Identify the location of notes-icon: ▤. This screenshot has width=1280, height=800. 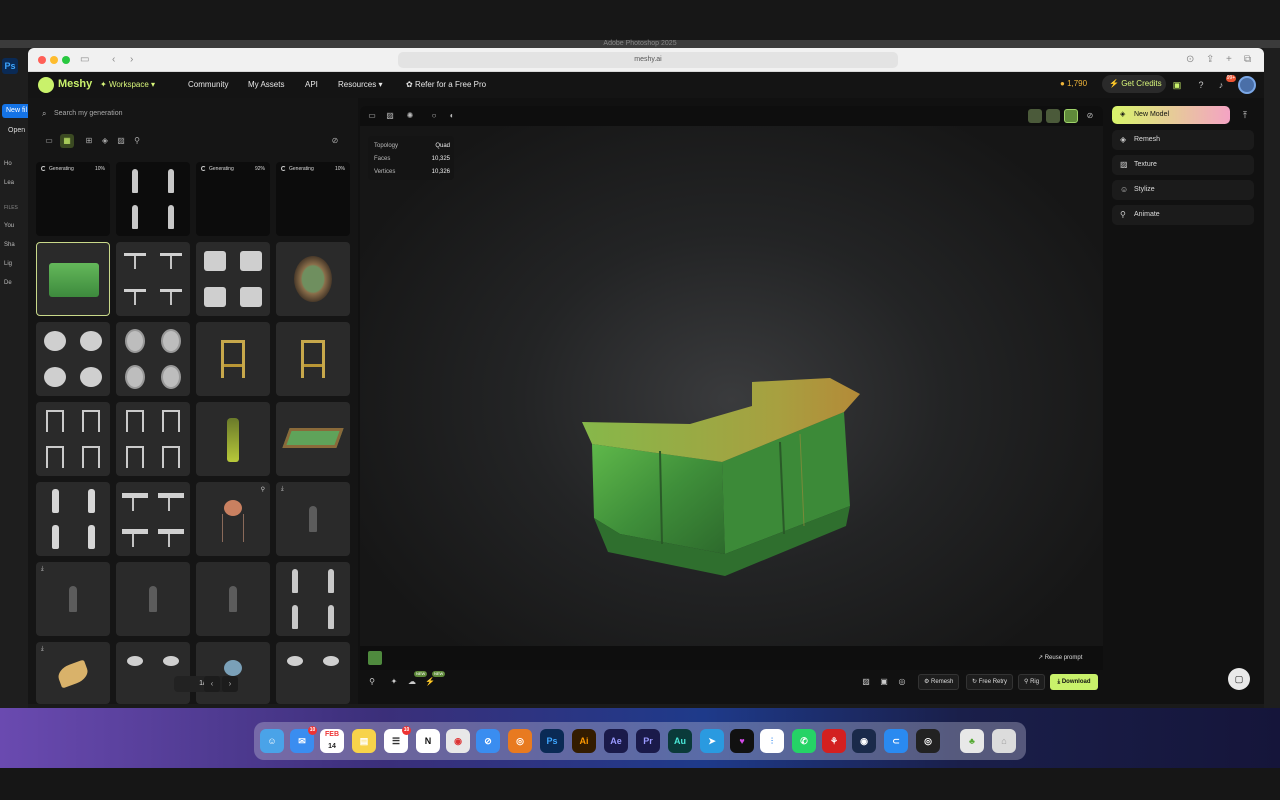
(364, 741).